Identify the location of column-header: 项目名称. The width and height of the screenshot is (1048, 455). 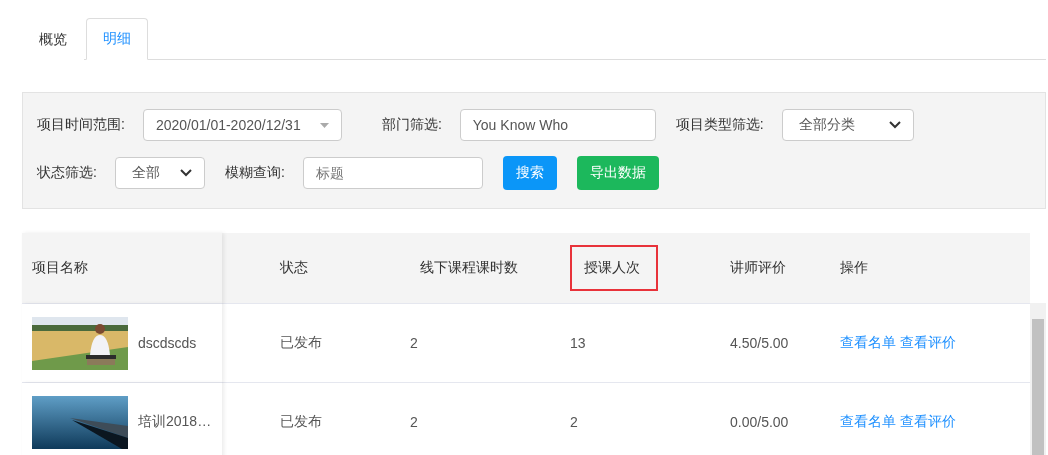
(60, 268).